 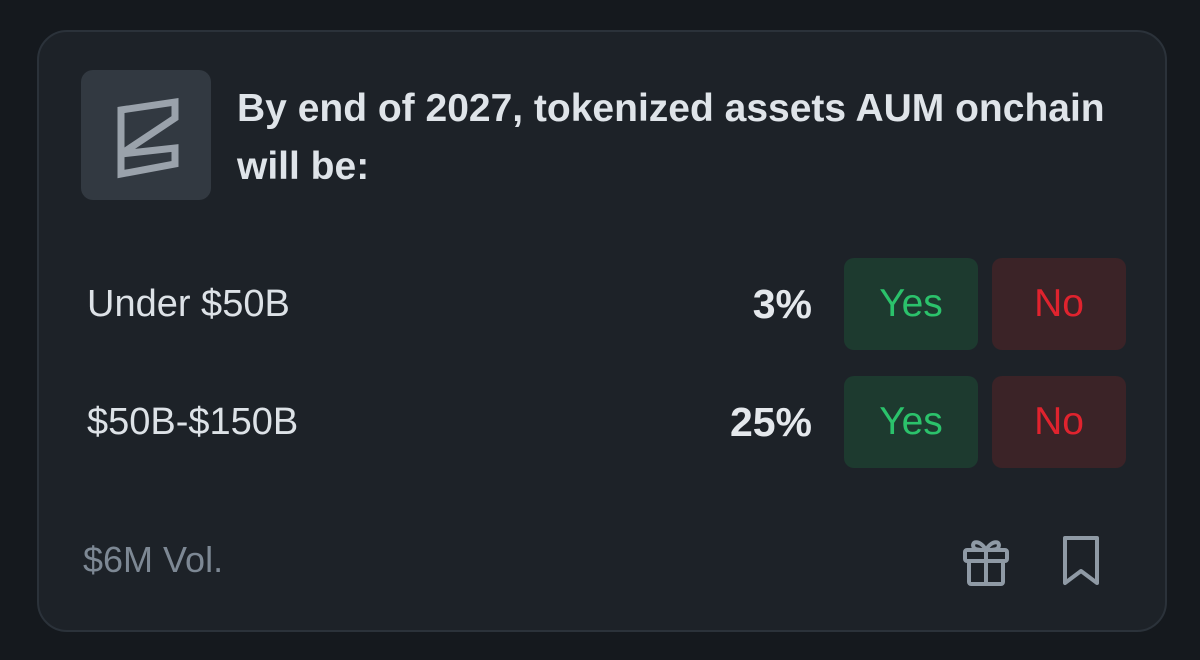 I want to click on gift-icon, so click(x=986, y=563).